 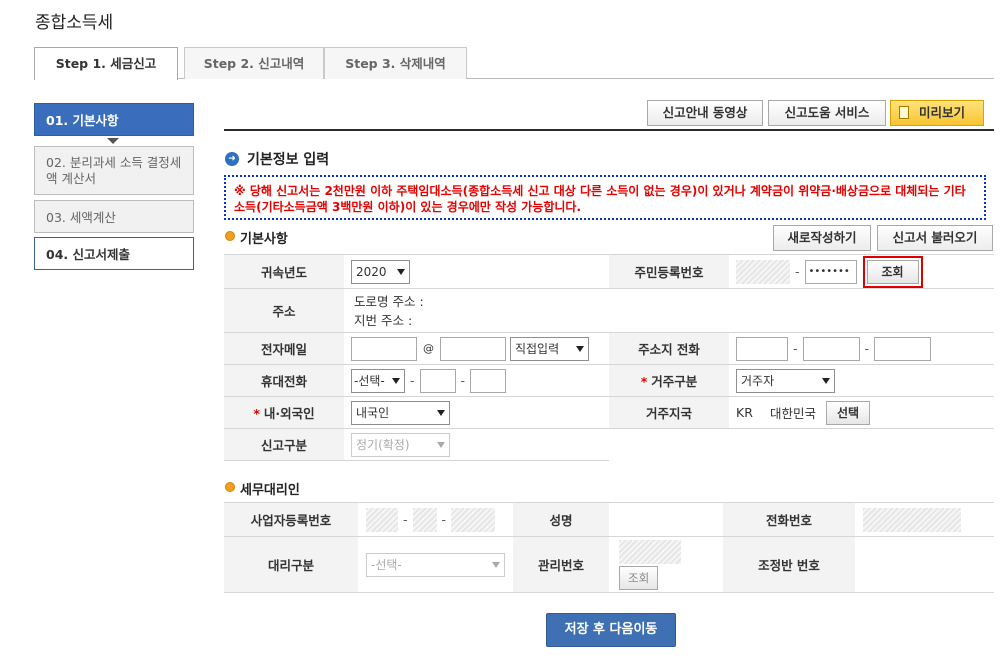 What do you see at coordinates (74, 23) in the screenshot?
I see `page-title: 종합소득세` at bounding box center [74, 23].